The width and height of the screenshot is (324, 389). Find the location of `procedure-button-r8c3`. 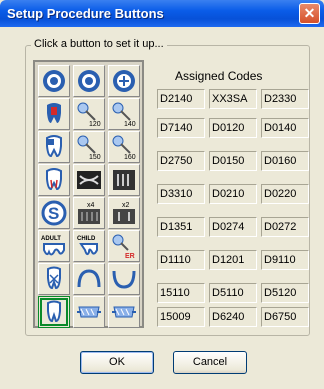

procedure-button-r8c3 is located at coordinates (124, 312).